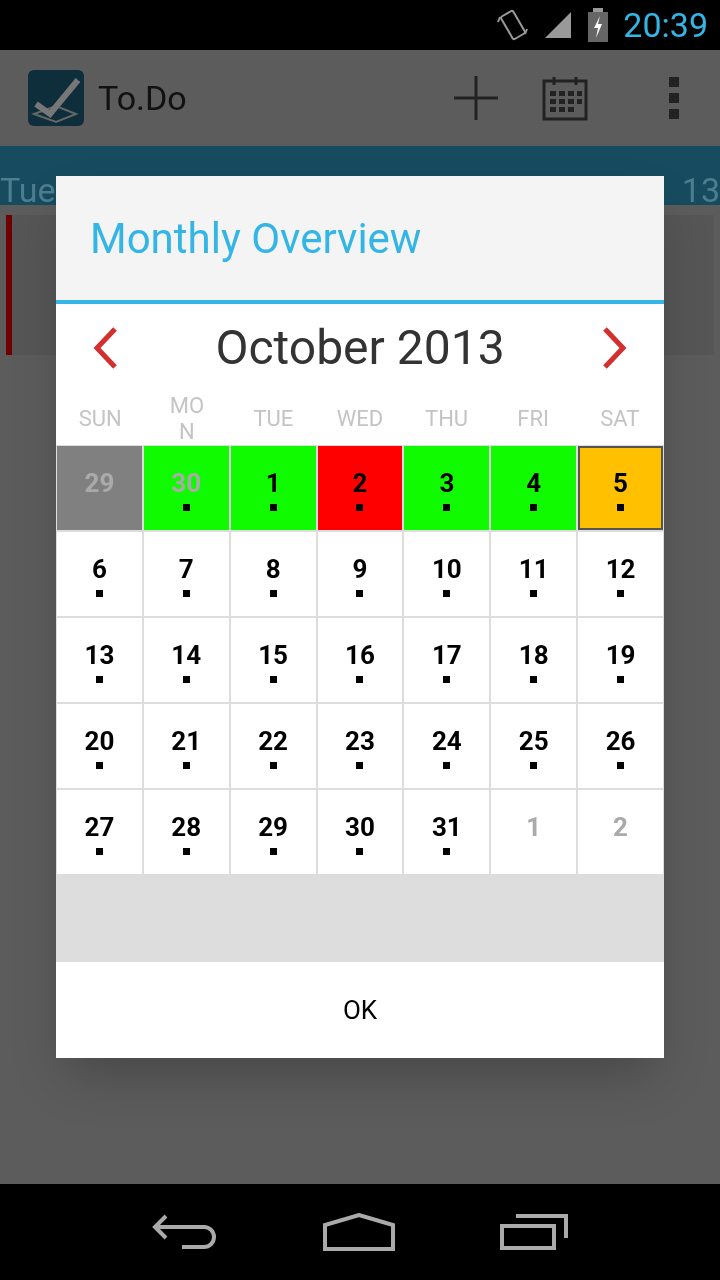 This screenshot has height=1280, width=720. I want to click on day-cell: 5, so click(620, 488).